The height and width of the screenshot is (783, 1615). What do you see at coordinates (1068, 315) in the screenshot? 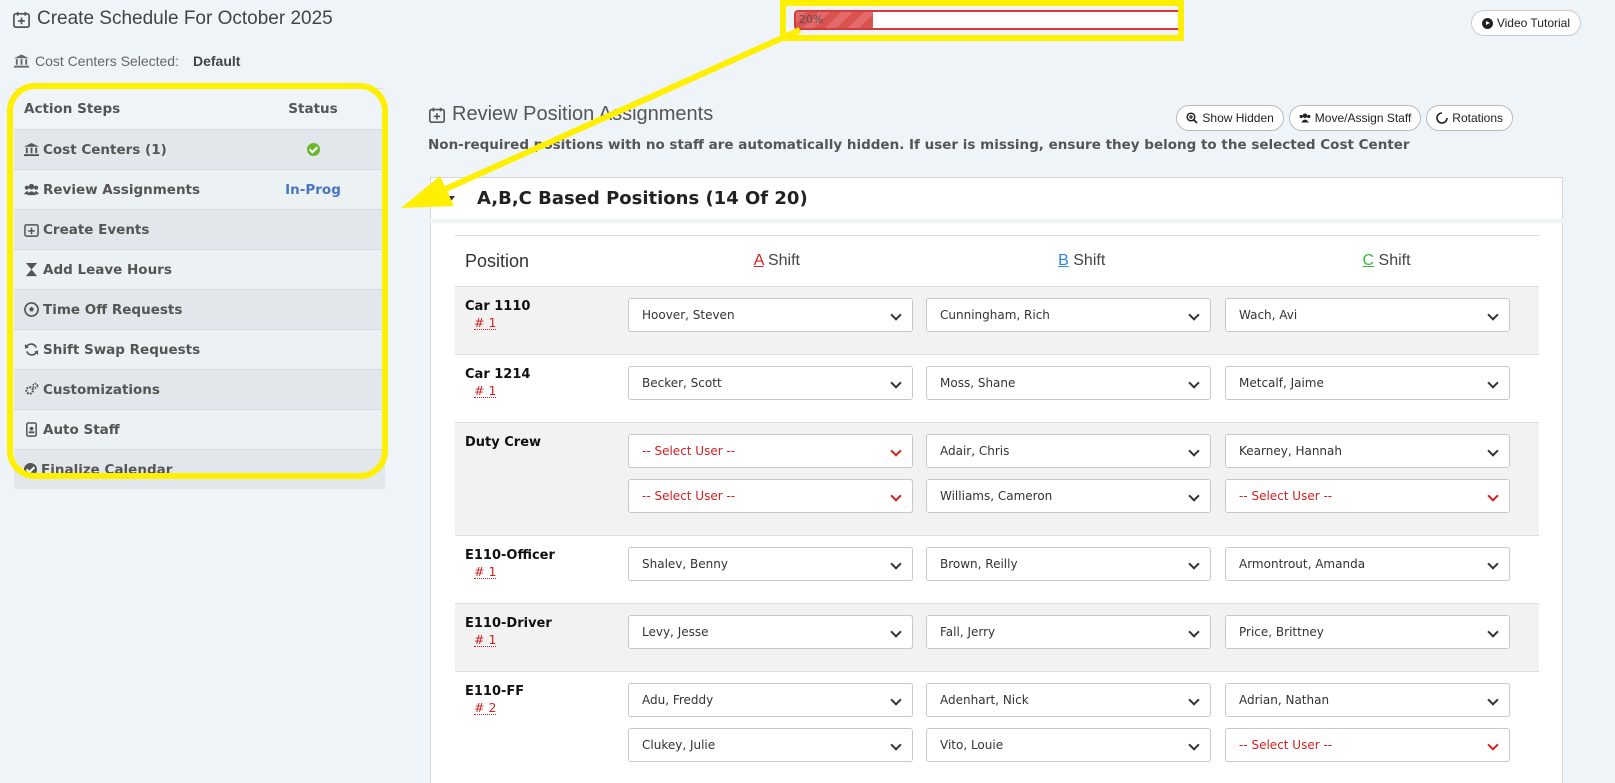
I see `shift-b-user-select: Cunningham, Rich` at bounding box center [1068, 315].